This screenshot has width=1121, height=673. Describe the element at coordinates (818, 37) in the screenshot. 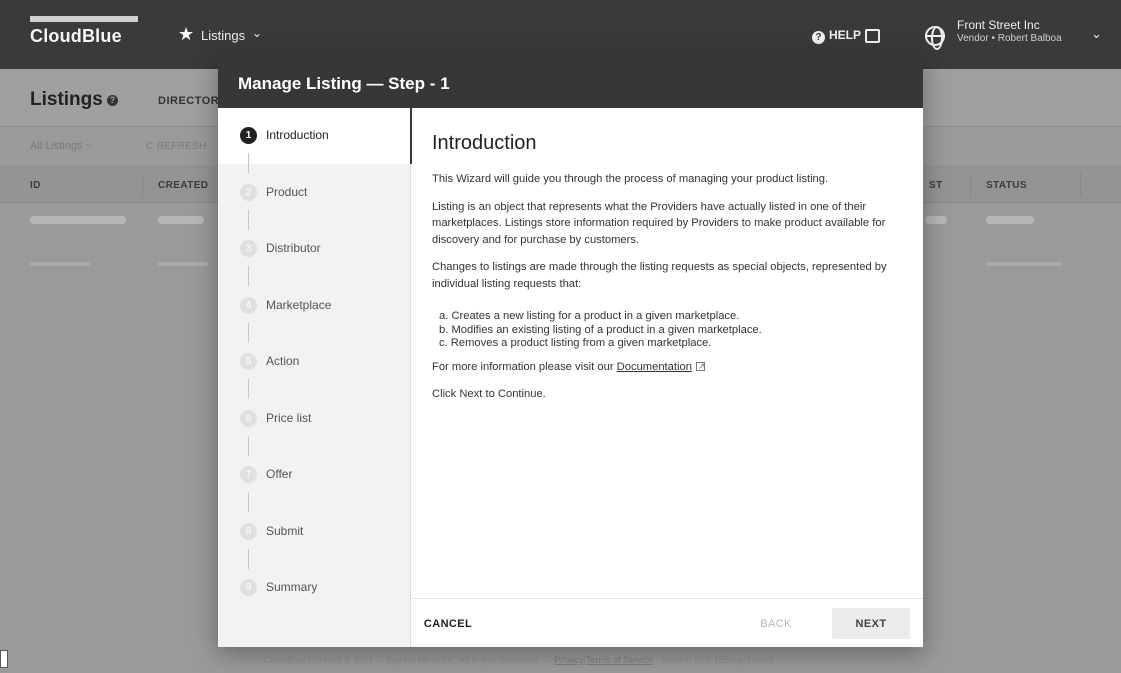

I see `help-icon: ?` at that location.